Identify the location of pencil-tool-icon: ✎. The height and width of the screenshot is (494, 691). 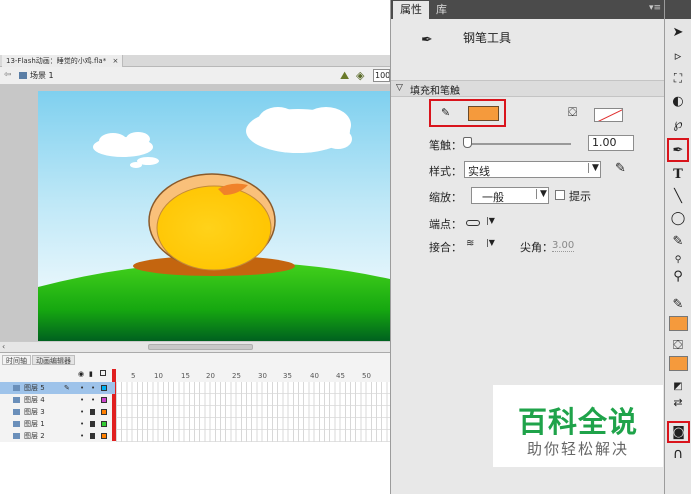
(678, 241).